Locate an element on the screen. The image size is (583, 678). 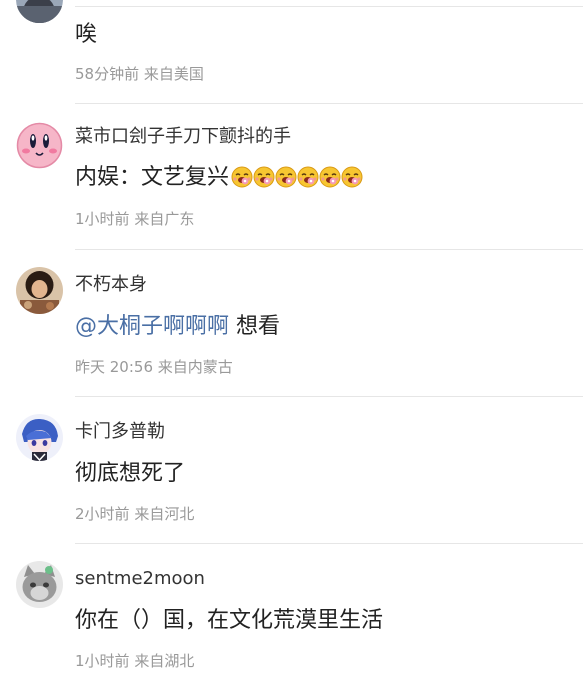
emoji-row is located at coordinates (297, 177).